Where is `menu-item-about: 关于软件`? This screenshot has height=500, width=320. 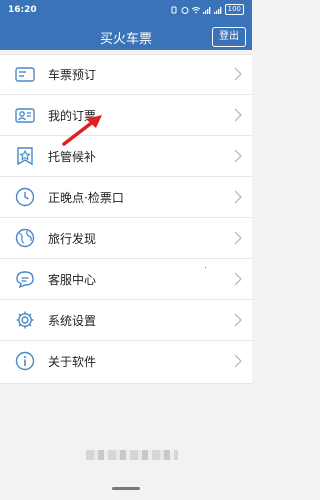 menu-item-about: 关于软件 is located at coordinates (126, 362).